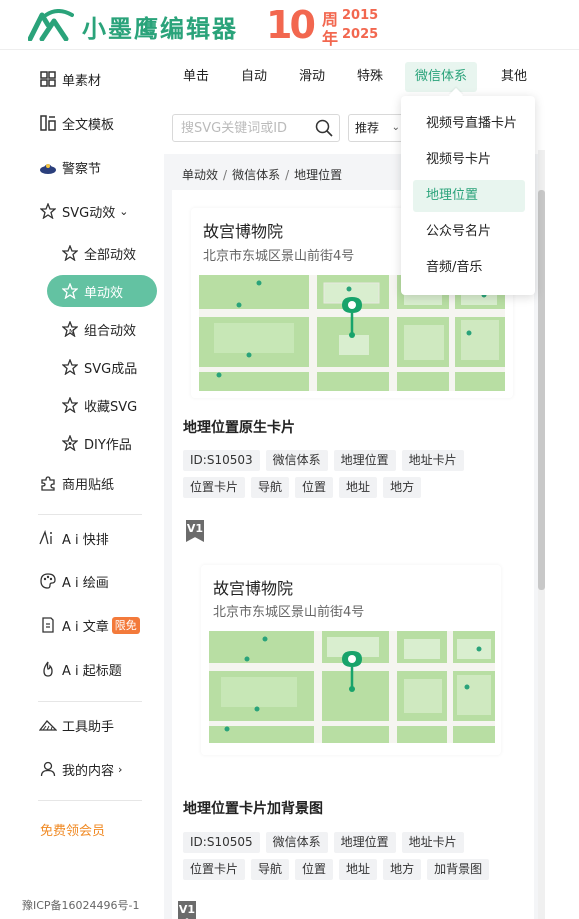  I want to click on sidebar-item-ai-title: A i 起标题, so click(80, 669).